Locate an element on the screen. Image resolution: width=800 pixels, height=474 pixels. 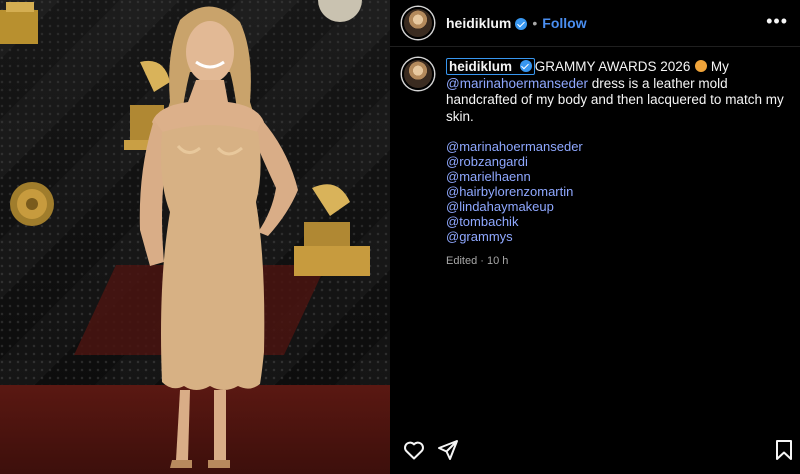
header-username: heidiklum is located at coordinates (478, 23).